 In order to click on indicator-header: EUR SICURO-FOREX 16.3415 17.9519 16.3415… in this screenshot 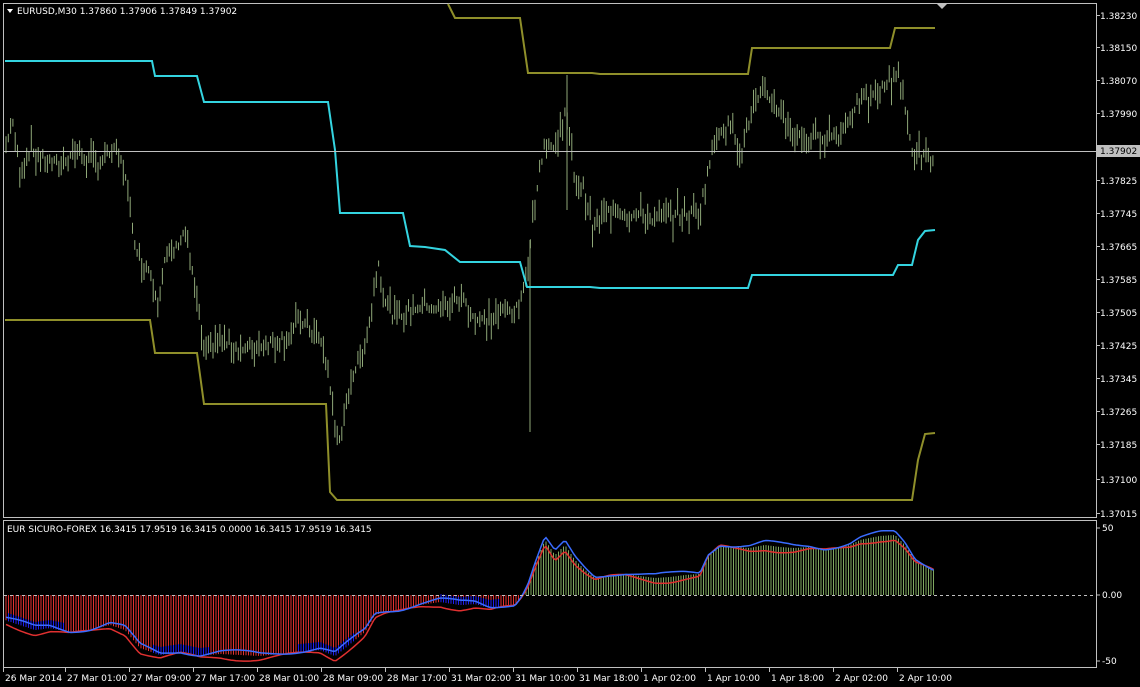, I will do `click(189, 530)`.